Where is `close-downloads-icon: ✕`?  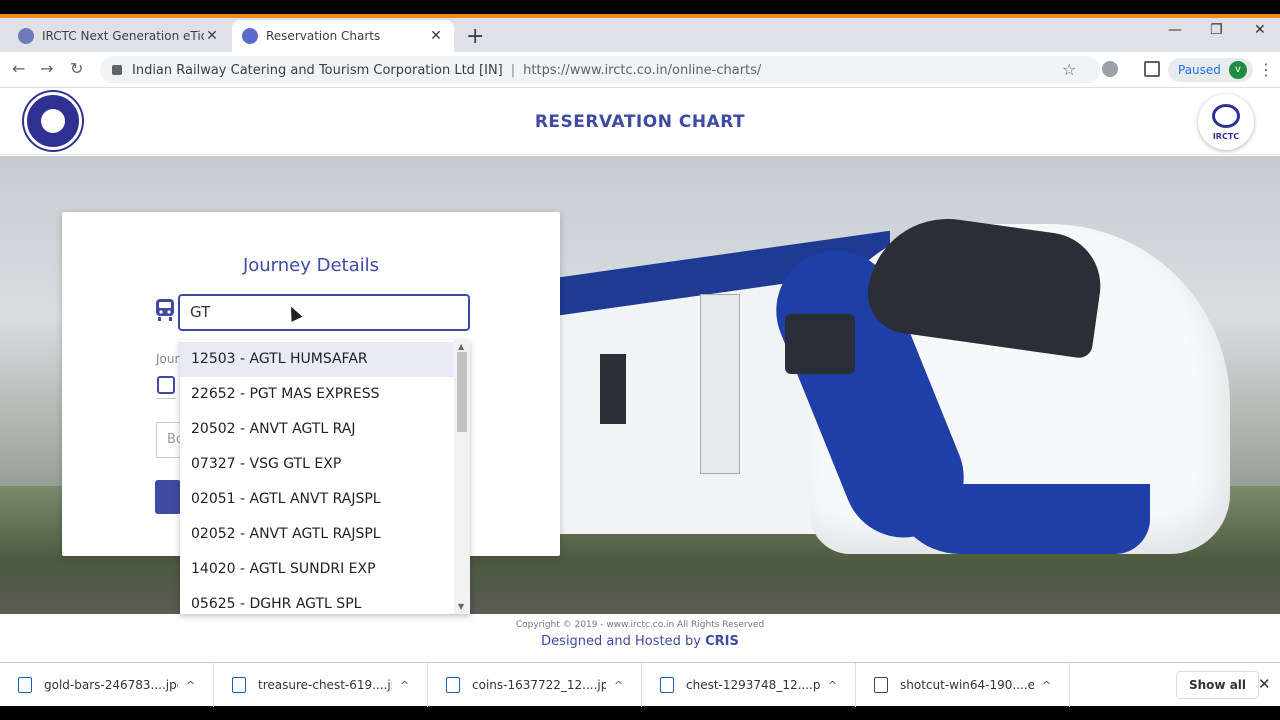 close-downloads-icon: ✕ is located at coordinates (1264, 684).